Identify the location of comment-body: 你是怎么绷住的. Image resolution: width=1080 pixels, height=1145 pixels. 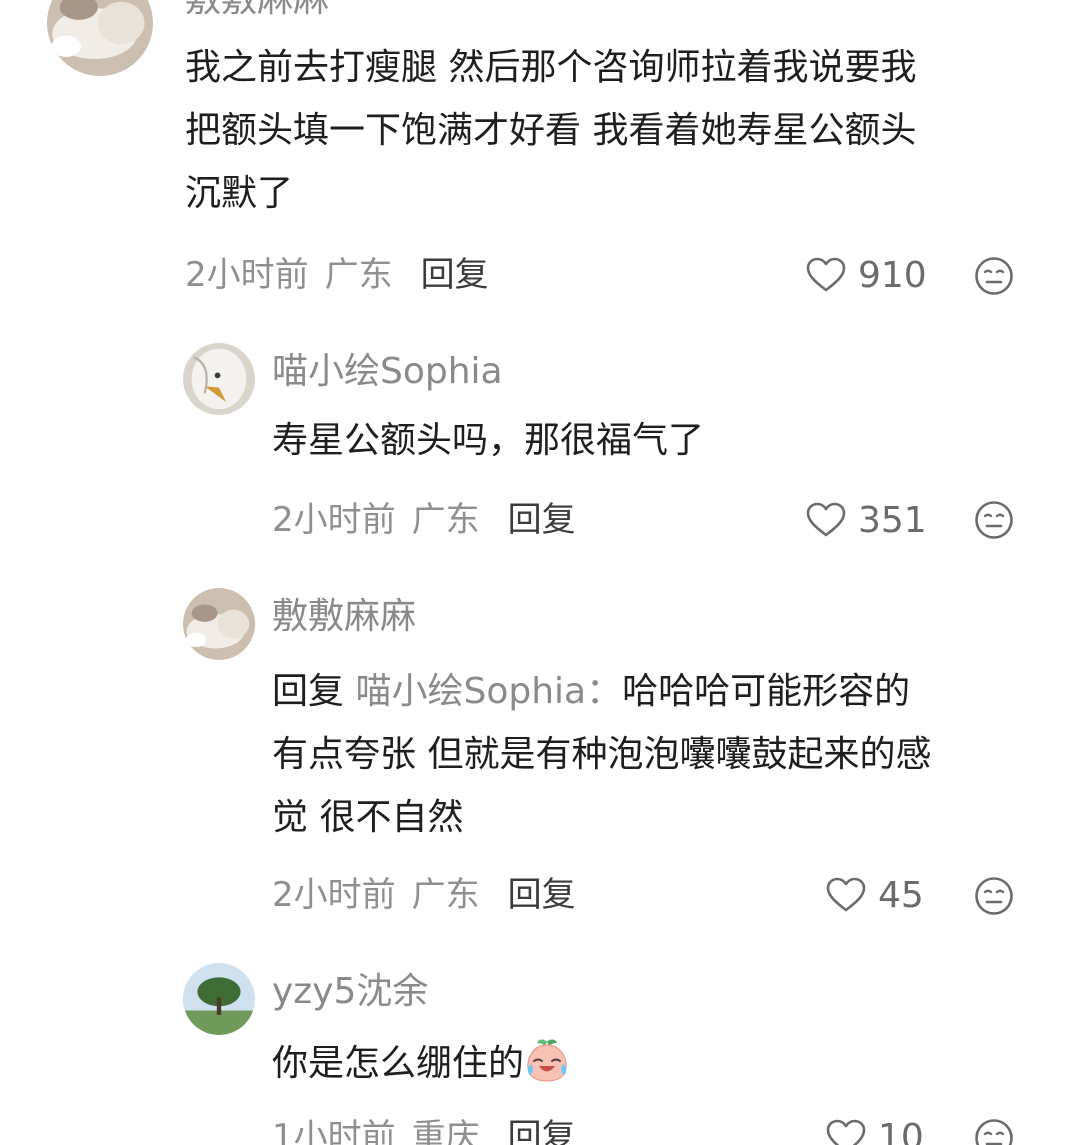
(421, 1063).